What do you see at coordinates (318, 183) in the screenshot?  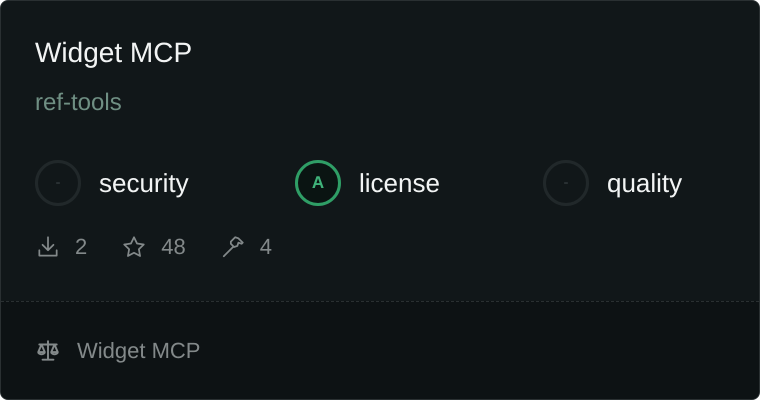 I see `grade-badge: A` at bounding box center [318, 183].